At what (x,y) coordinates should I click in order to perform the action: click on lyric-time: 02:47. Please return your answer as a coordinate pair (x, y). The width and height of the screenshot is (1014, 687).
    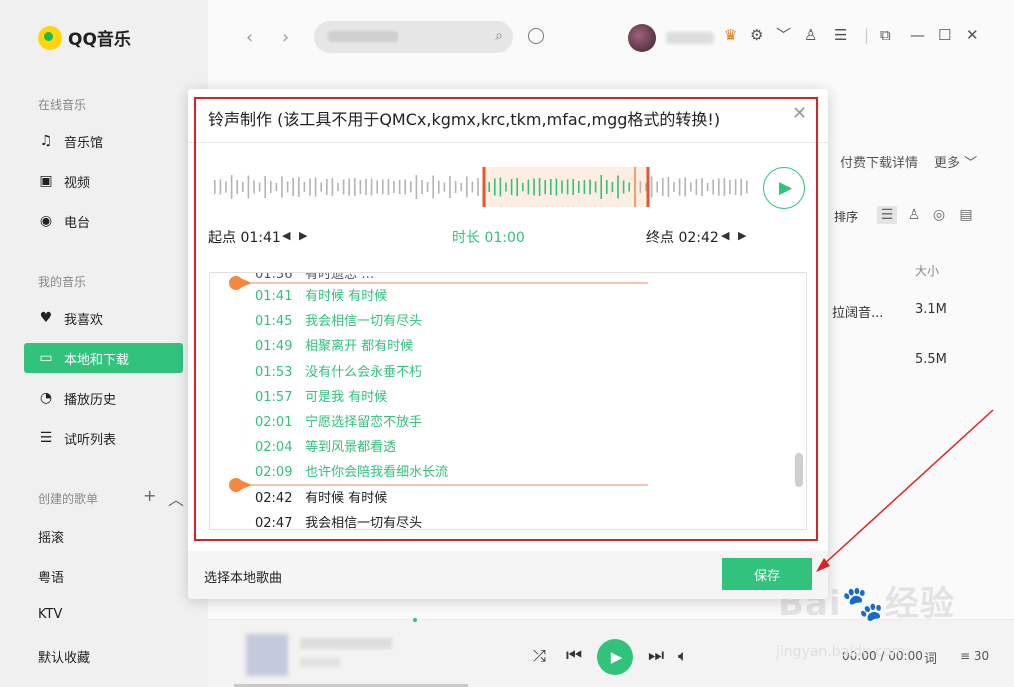
    Looking at the image, I should click on (274, 522).